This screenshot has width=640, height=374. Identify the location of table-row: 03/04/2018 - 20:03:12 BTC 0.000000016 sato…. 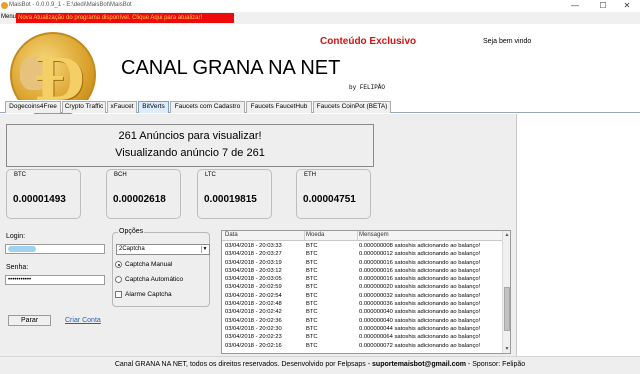
(362, 271).